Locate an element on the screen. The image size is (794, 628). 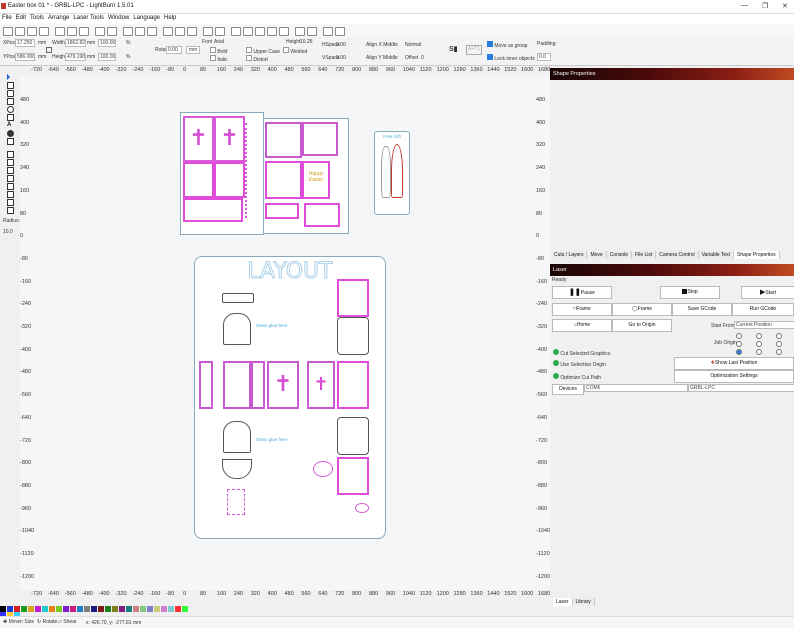
lock-inner-objects-option: Lock inner objects is located at coordinates (511, 58).